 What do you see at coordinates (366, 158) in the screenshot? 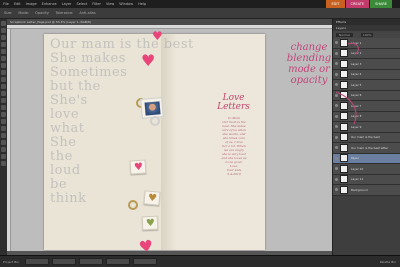
I see `layer-row: Paper` at bounding box center [366, 158].